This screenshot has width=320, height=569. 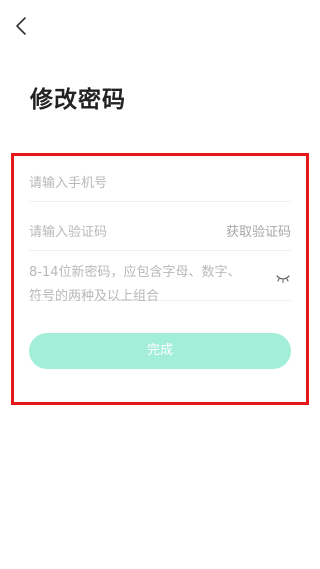 I want to click on password-visibility-toggle, so click(x=283, y=278).